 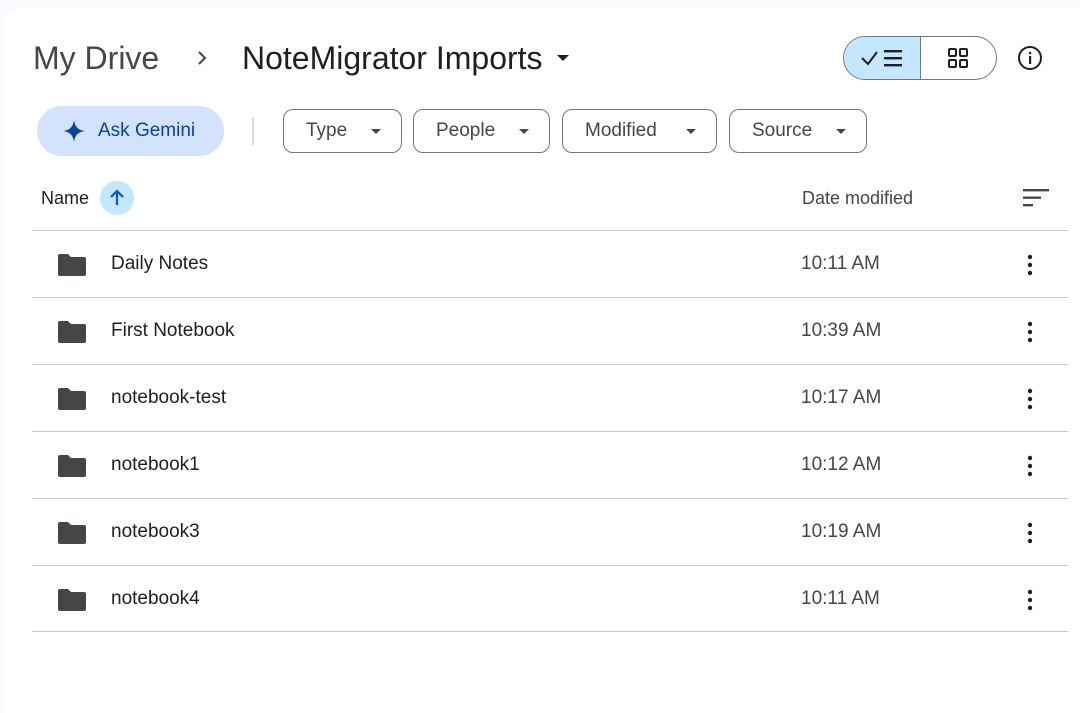 I want to click on breadcrumb-my-drive: My Drive, so click(x=96, y=58).